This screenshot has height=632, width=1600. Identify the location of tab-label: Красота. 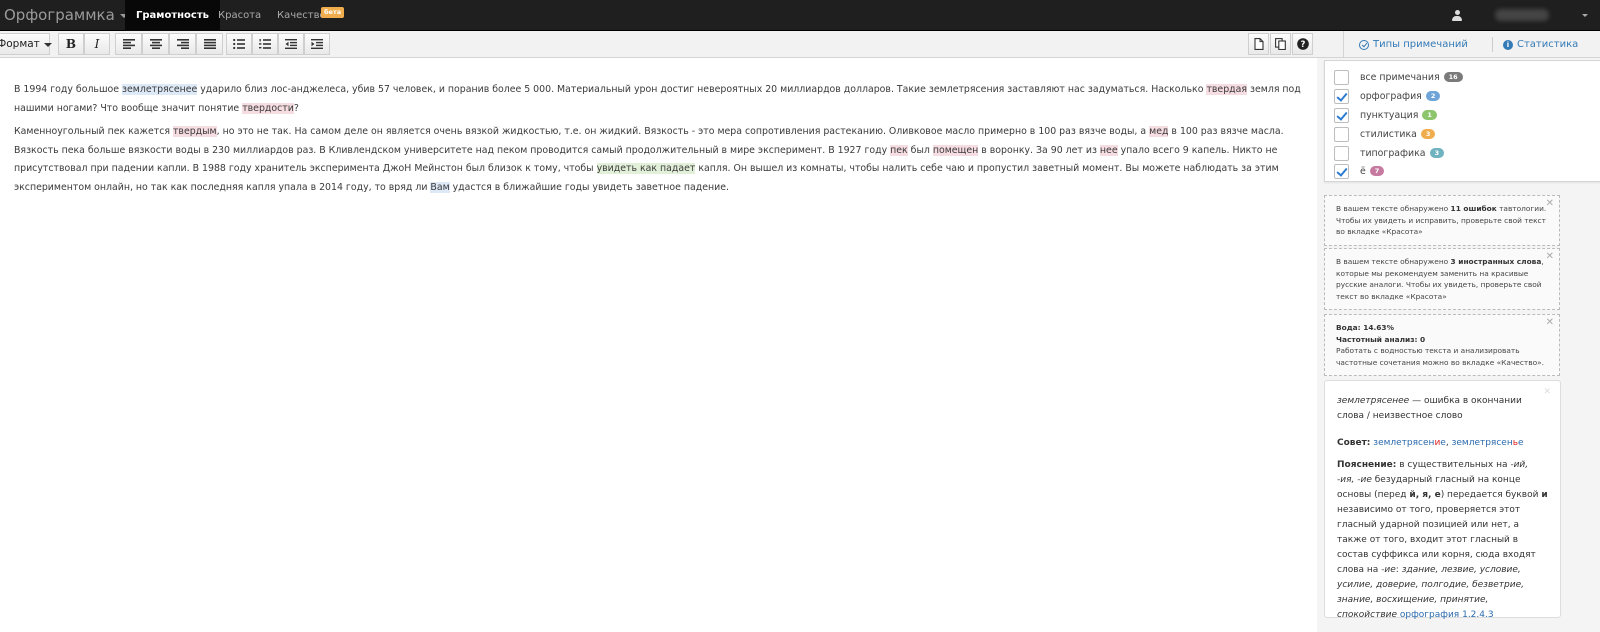
(240, 15).